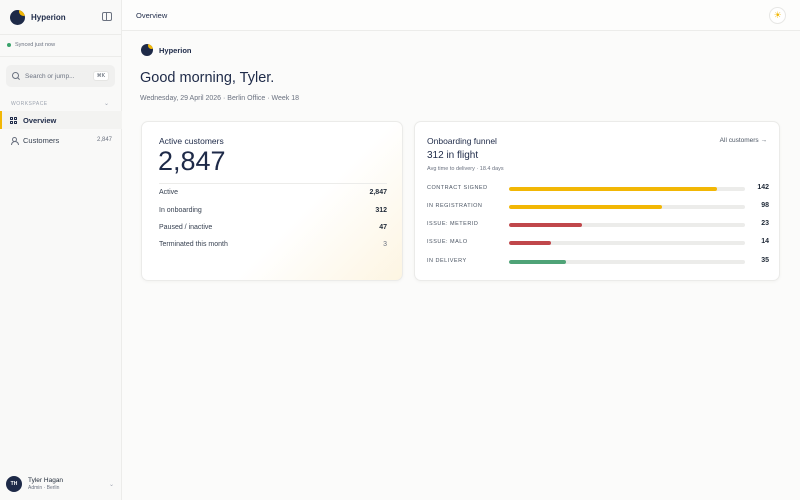 This screenshot has width=800, height=500. Describe the element at coordinates (13, 120) in the screenshot. I see `grid-icon` at that location.